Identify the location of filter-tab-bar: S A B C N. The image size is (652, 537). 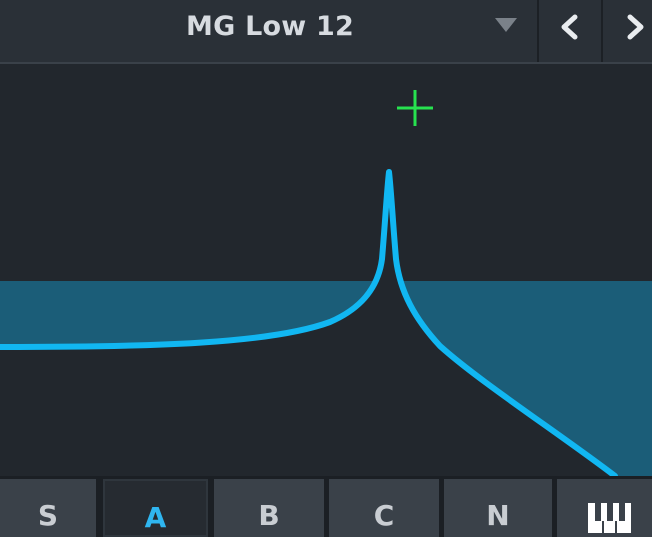
(326, 506).